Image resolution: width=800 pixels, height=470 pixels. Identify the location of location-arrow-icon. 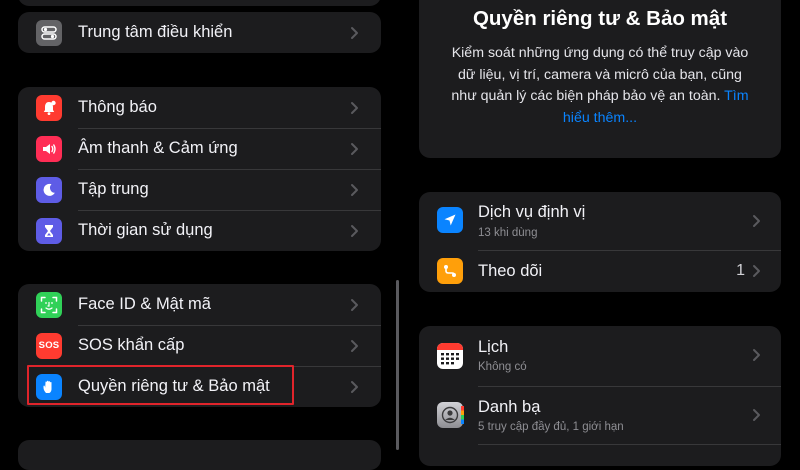
(450, 220).